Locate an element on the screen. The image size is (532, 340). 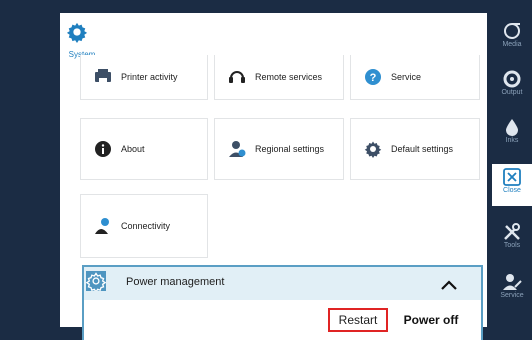
tile-default-settings: Default settings is located at coordinates (415, 149).